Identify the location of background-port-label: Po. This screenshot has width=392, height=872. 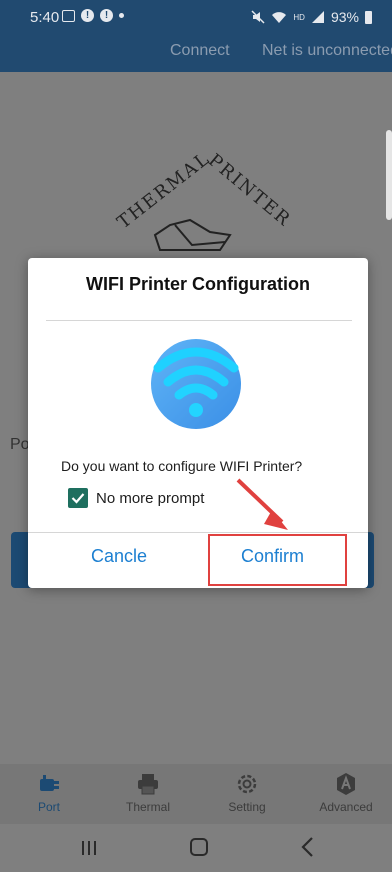
(20, 444).